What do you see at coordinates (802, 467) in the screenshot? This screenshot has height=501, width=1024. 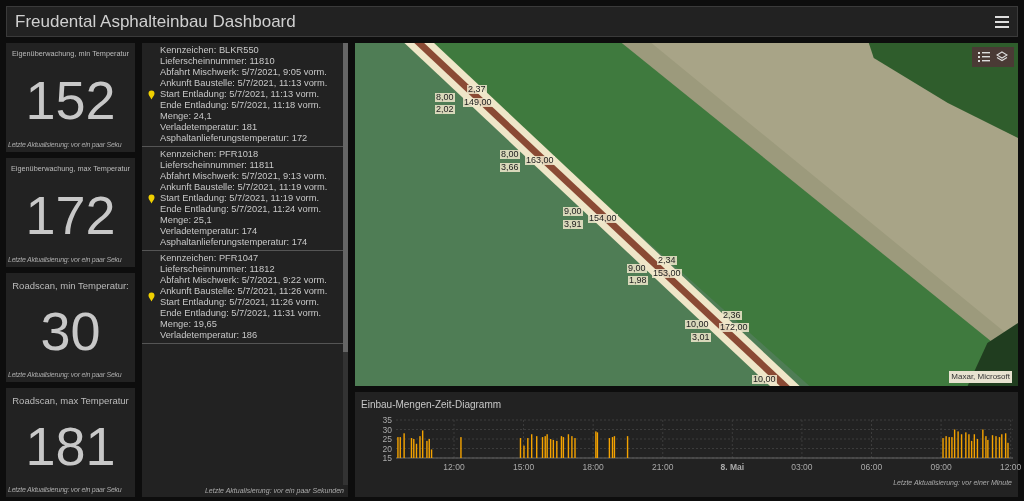 I see `x-tick-label: 03:00` at bounding box center [802, 467].